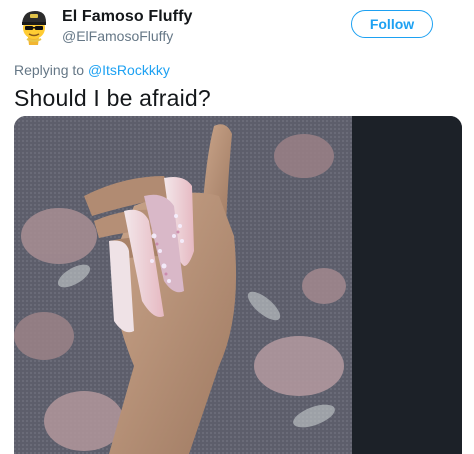 The image size is (474, 454). I want to click on user-handle: @ElFamosoFluffy, so click(117, 36).